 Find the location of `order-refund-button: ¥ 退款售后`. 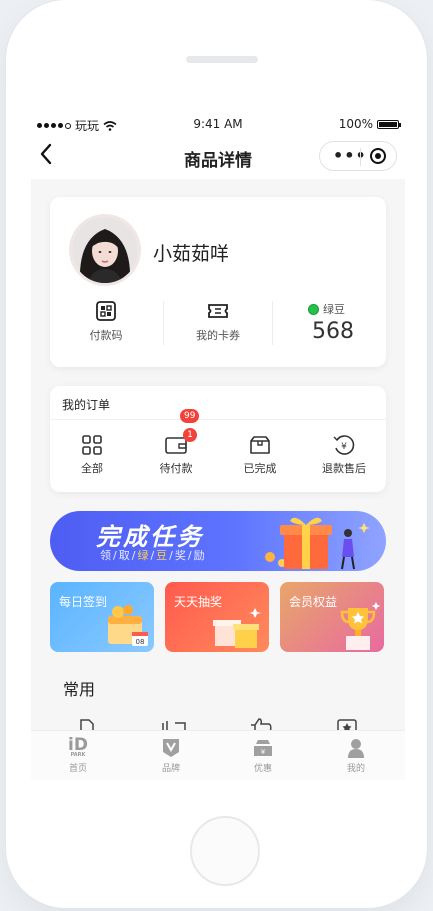

order-refund-button: ¥ 退款售后 is located at coordinates (344, 455).